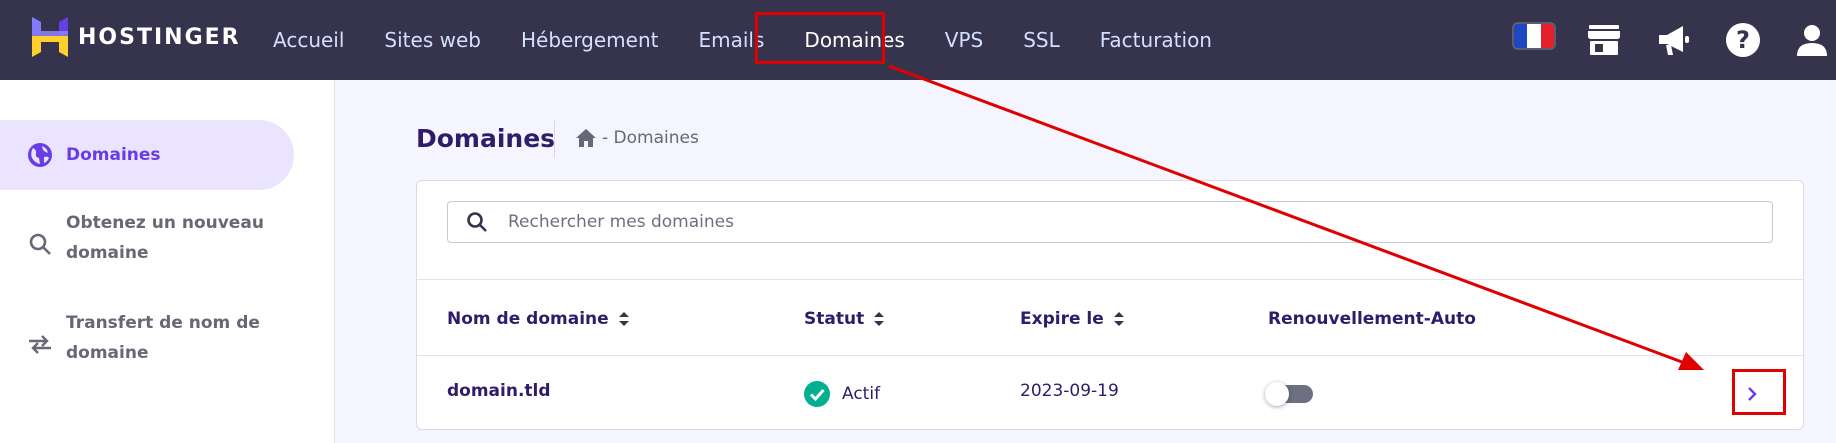  I want to click on column-header-expires: Expire le, so click(1072, 319).